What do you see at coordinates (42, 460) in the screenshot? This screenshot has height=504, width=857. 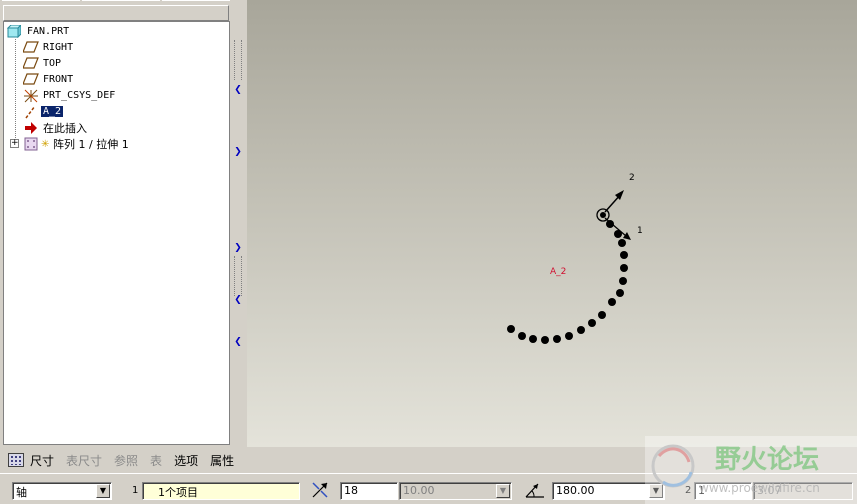 I see `tab-dimensions: 尺寸` at bounding box center [42, 460].